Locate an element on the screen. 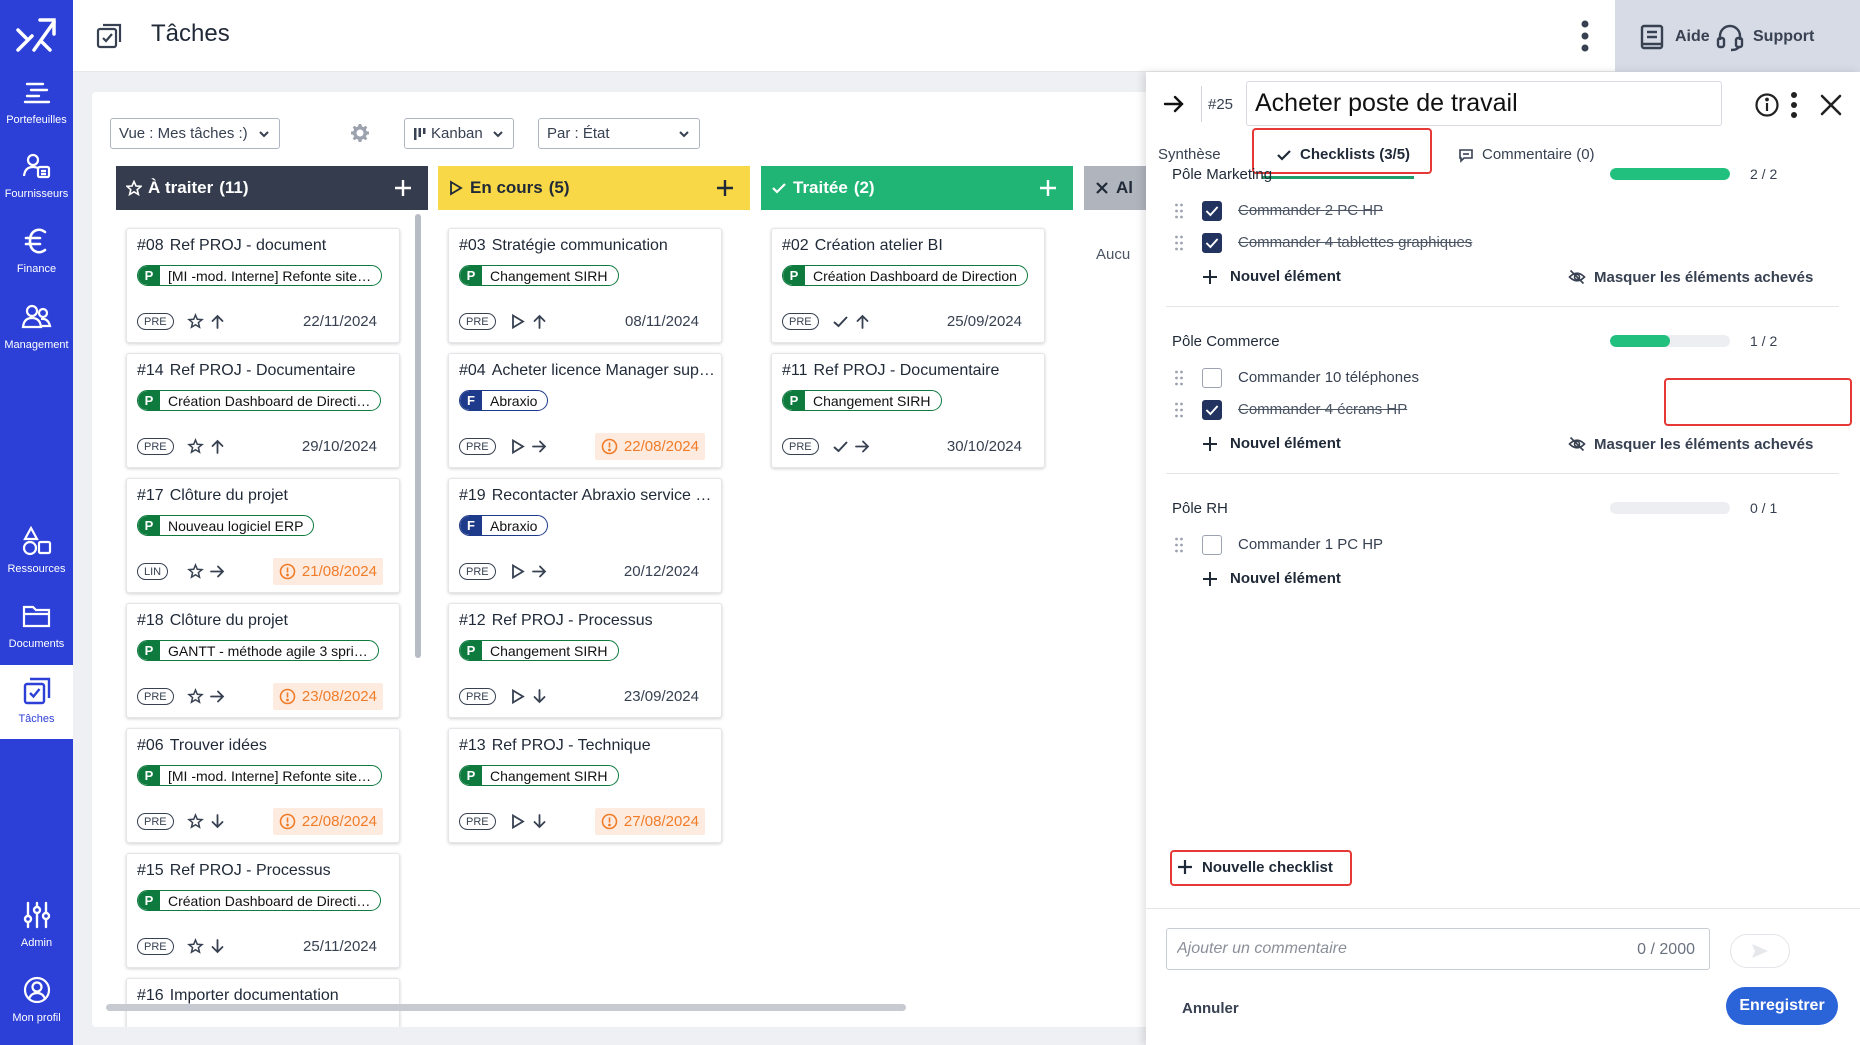 Image resolution: width=1860 pixels, height=1045 pixels. arrow-right-icon is located at coordinates (1174, 104).